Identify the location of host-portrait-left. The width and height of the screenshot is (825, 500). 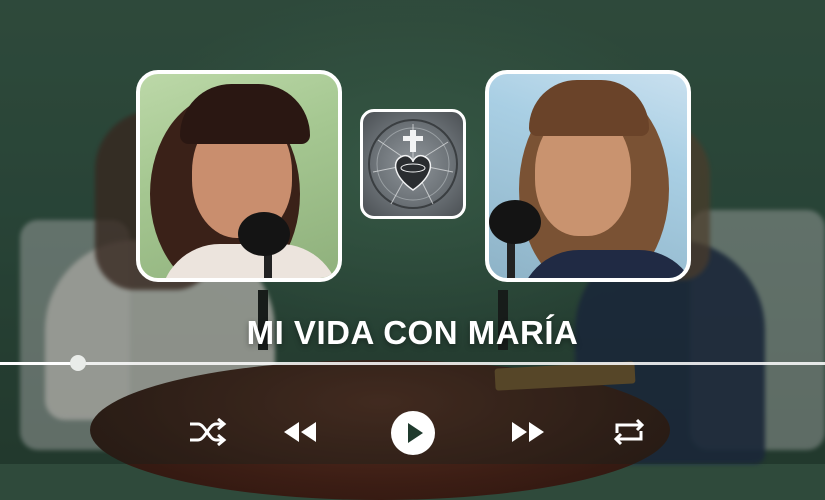
(239, 176).